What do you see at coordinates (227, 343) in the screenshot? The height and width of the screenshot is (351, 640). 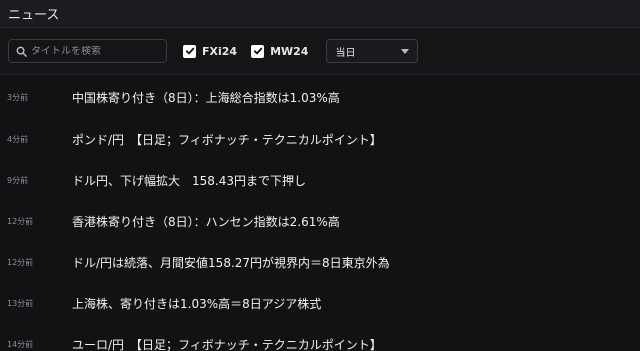 I see `news-headline: ユーロ/円 【日足；フィボナッチ・テクニカルポイント】` at bounding box center [227, 343].